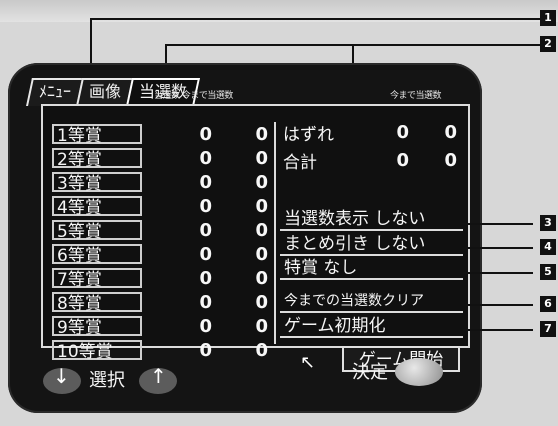 The height and width of the screenshot is (426, 558). I want to click on option-clear-wins: 今までの当選数クリア, so click(371, 301).